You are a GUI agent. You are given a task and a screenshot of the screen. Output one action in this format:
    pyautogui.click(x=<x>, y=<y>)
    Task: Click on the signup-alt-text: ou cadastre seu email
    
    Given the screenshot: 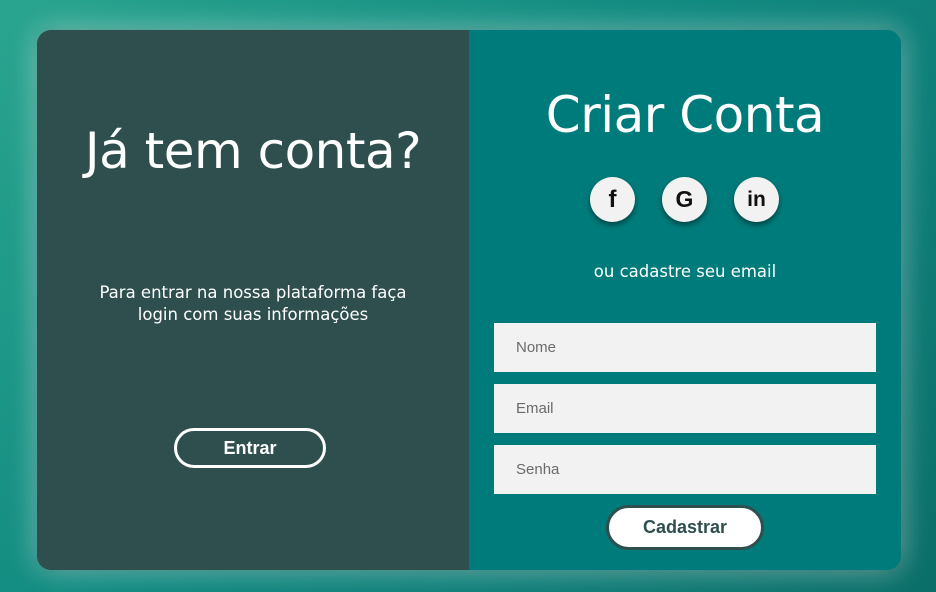 What is the action you would take?
    pyautogui.click(x=685, y=271)
    